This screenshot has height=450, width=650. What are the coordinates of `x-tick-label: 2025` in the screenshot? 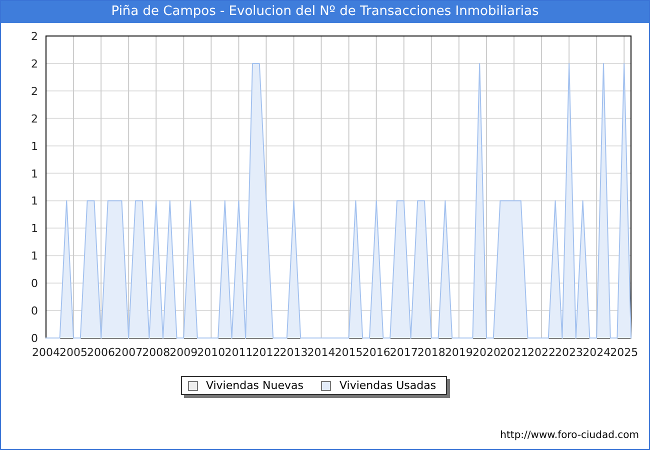 It's located at (624, 352).